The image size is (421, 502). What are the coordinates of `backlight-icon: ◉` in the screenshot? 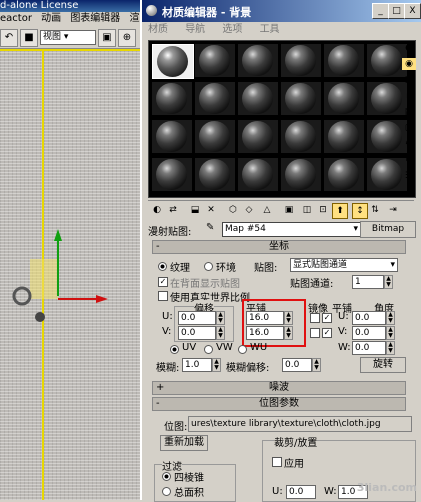 It's located at (409, 64).